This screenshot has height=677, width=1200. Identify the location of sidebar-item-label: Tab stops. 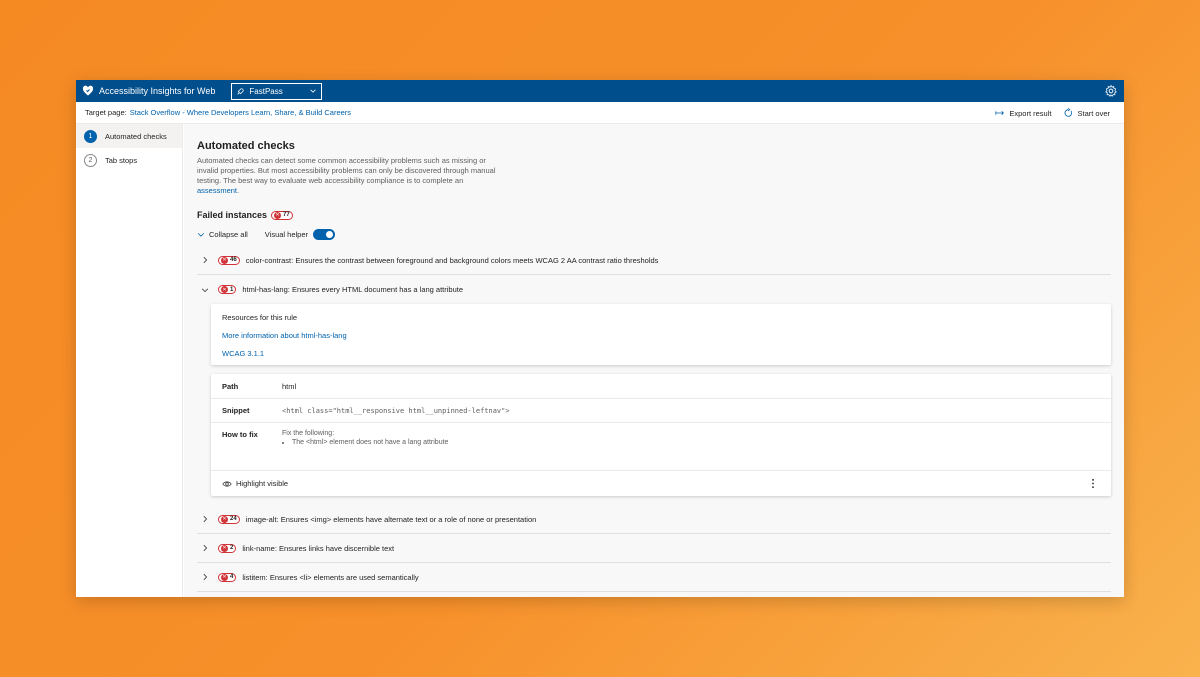
(121, 160).